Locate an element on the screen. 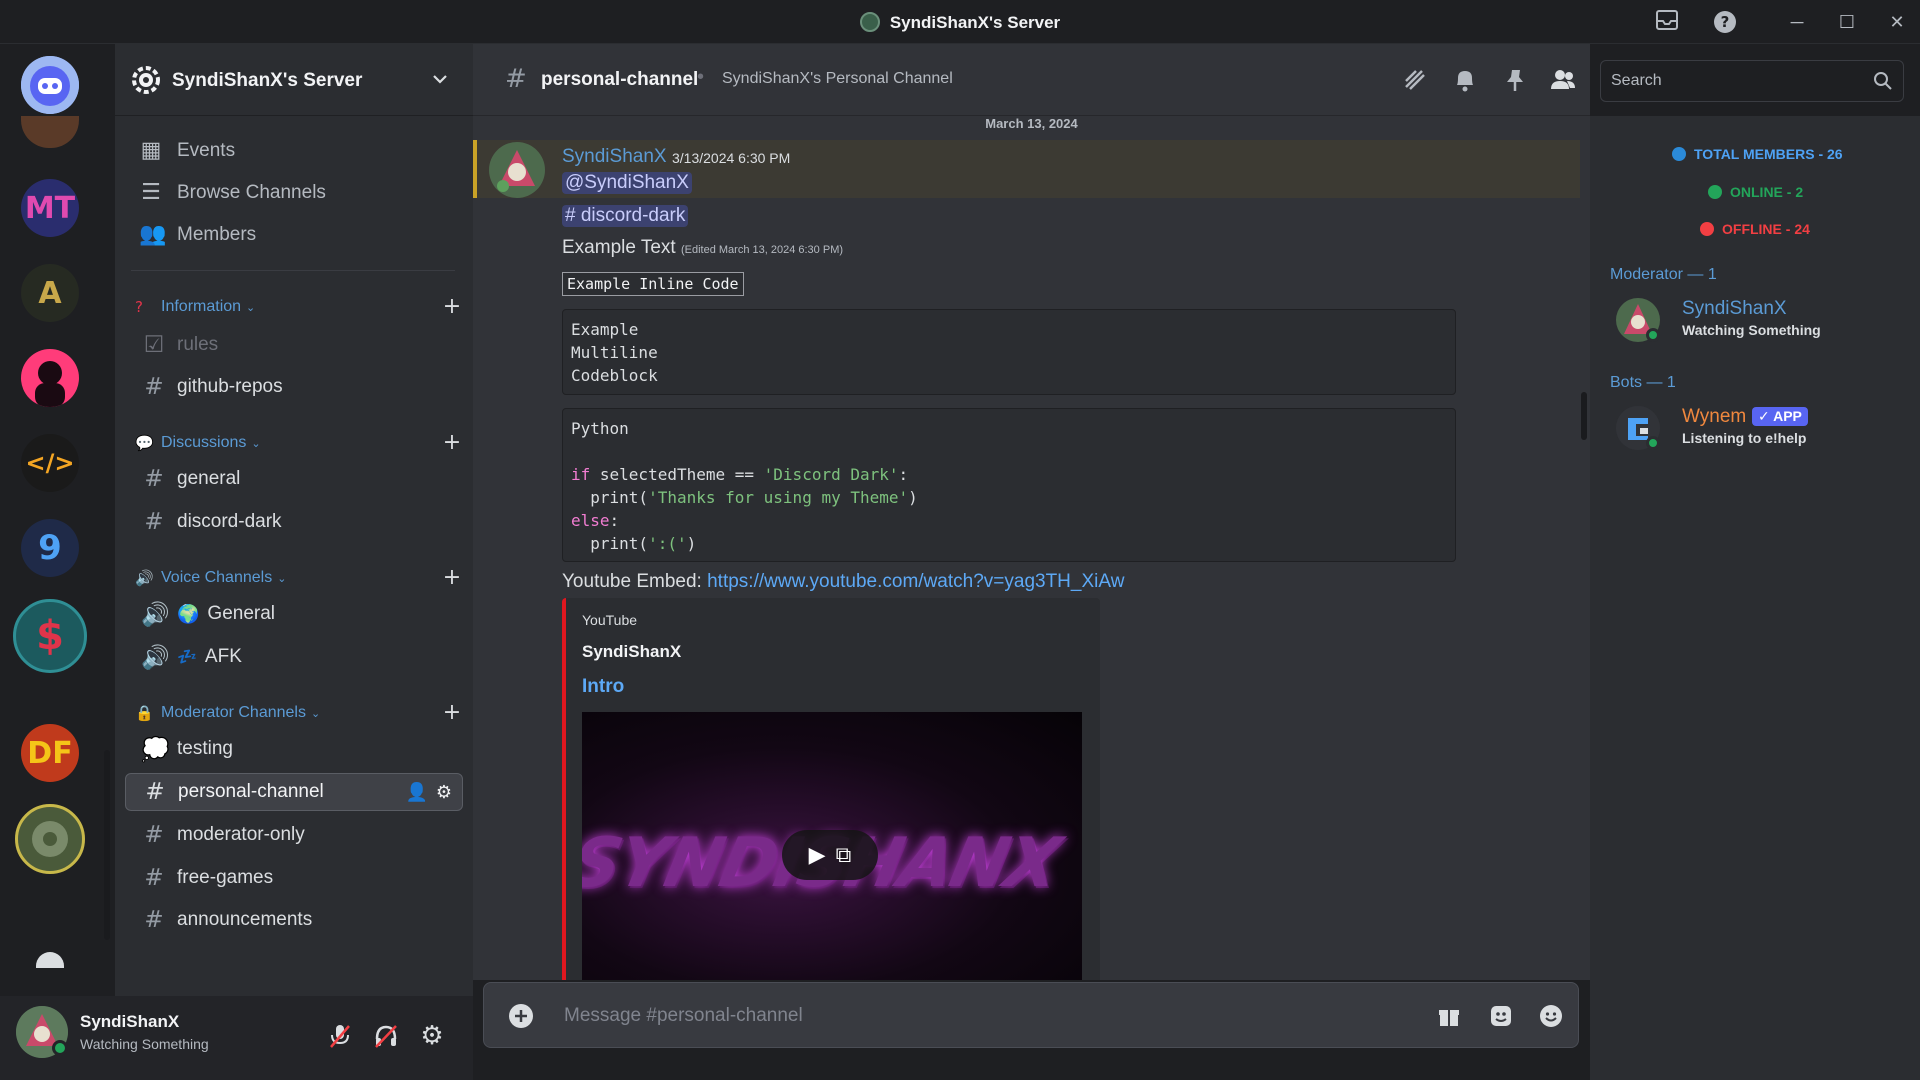  server-icon-code: </> is located at coordinates (50, 463).